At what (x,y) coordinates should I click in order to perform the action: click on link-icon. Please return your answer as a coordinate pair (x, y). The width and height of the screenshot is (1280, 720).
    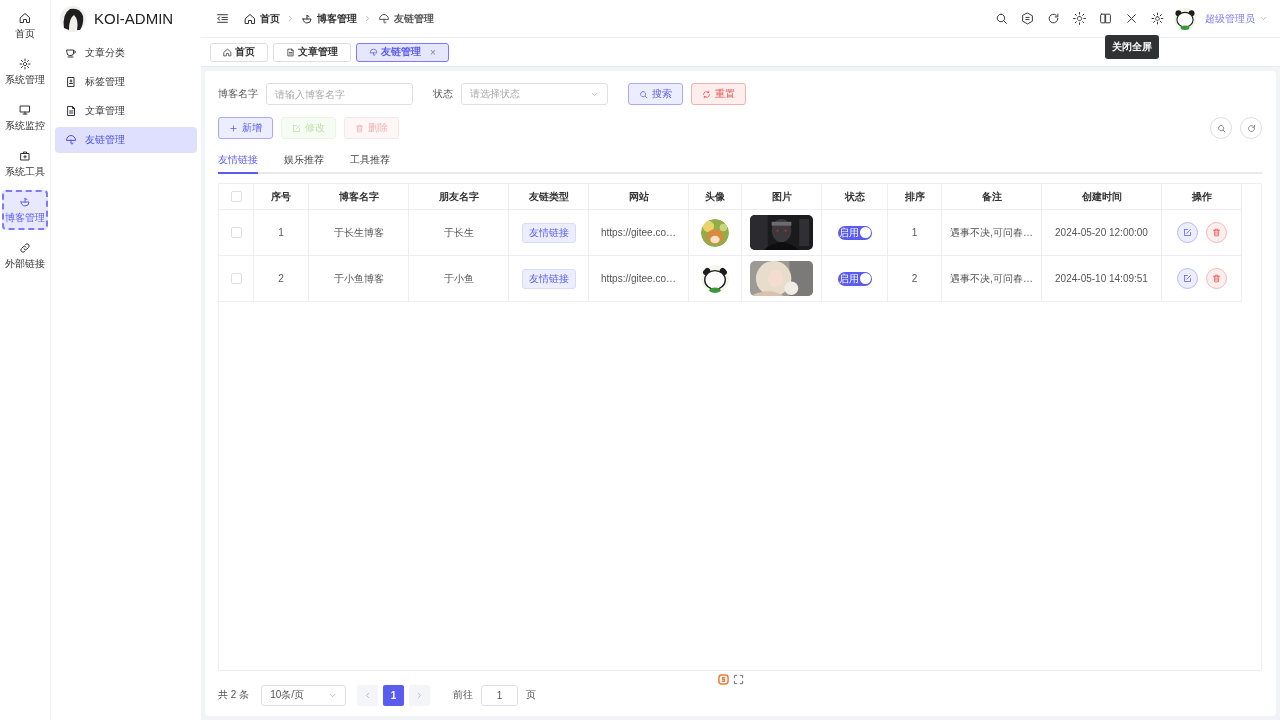
    Looking at the image, I should click on (25, 247).